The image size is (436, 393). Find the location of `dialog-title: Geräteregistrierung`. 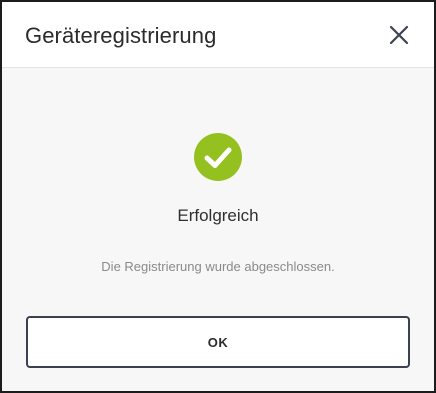

dialog-title: Geräteregistrierung is located at coordinates (121, 35).